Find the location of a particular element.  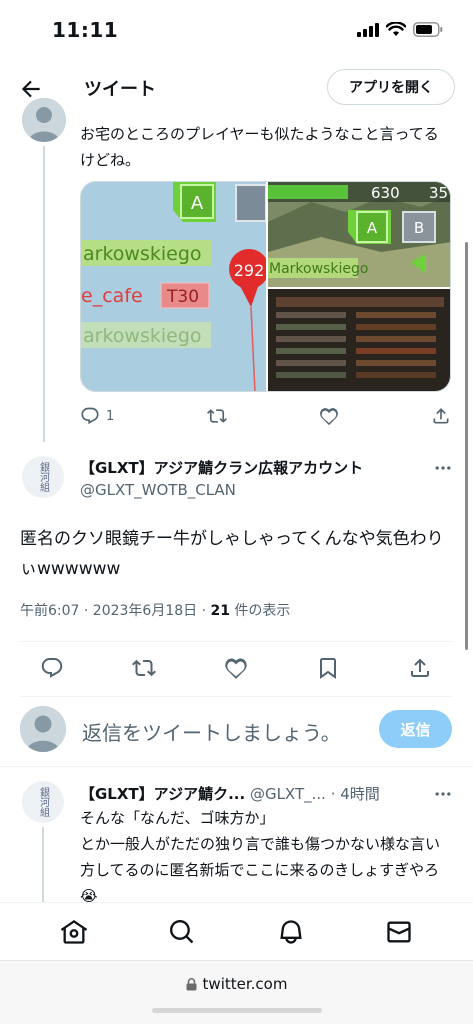

reply-action: 1 is located at coordinates (97, 416).